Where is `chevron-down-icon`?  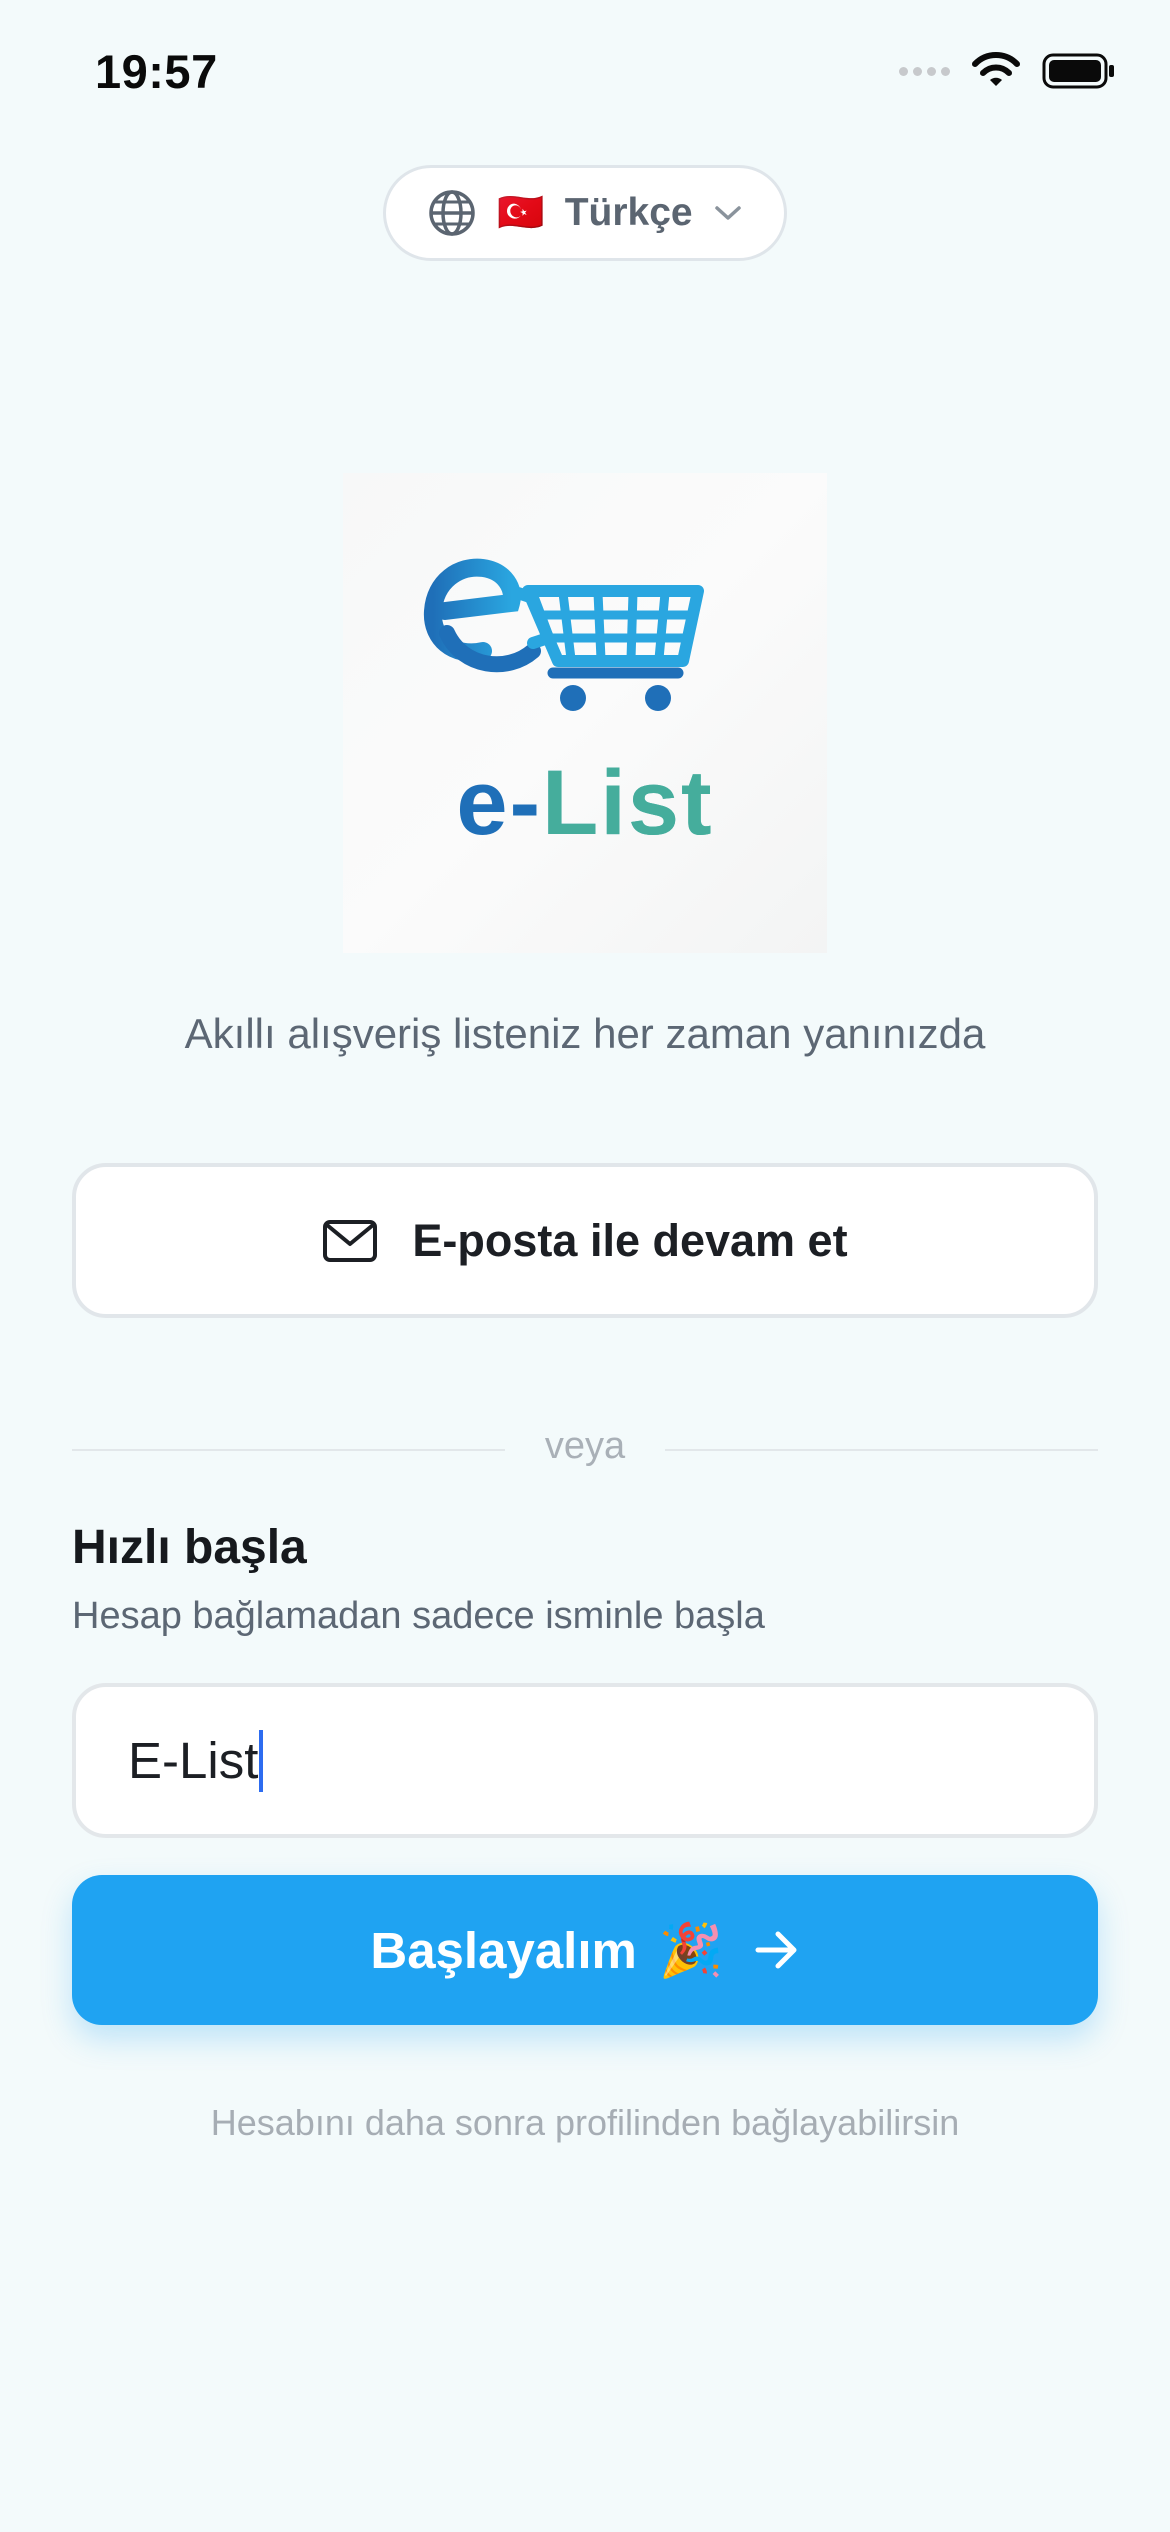
chevron-down-icon is located at coordinates (727, 213).